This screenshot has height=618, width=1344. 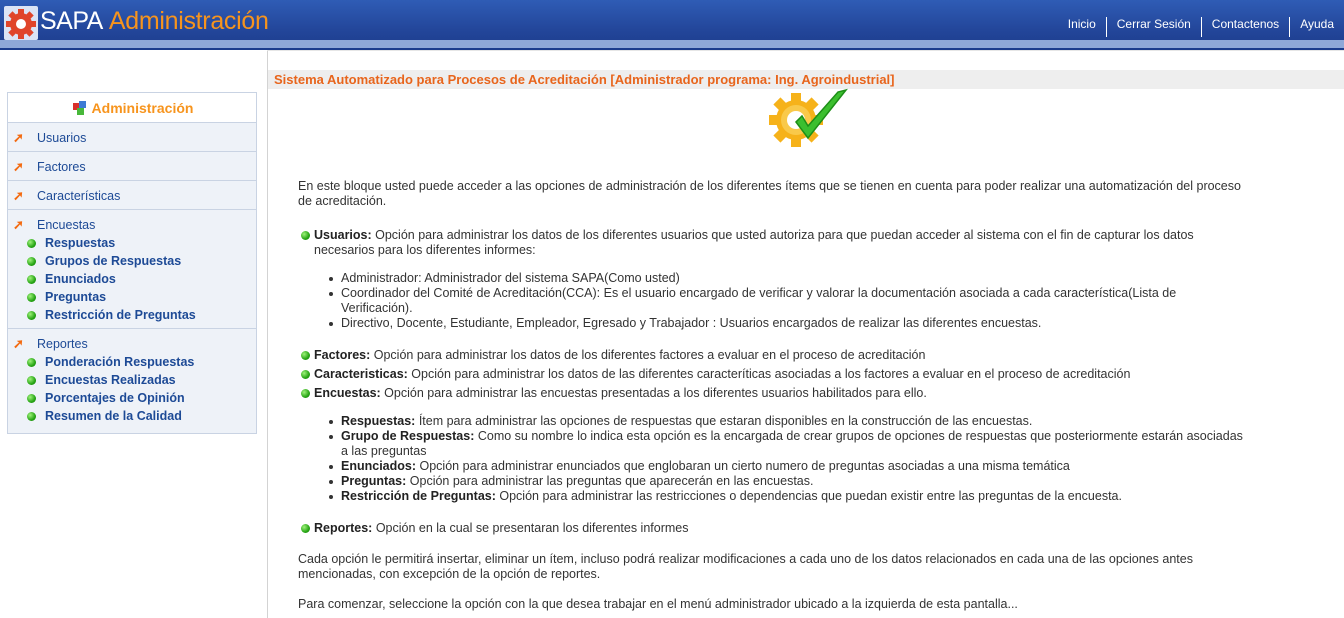 I want to click on sidebar-subitem-label: Respuestas, so click(x=80, y=243).